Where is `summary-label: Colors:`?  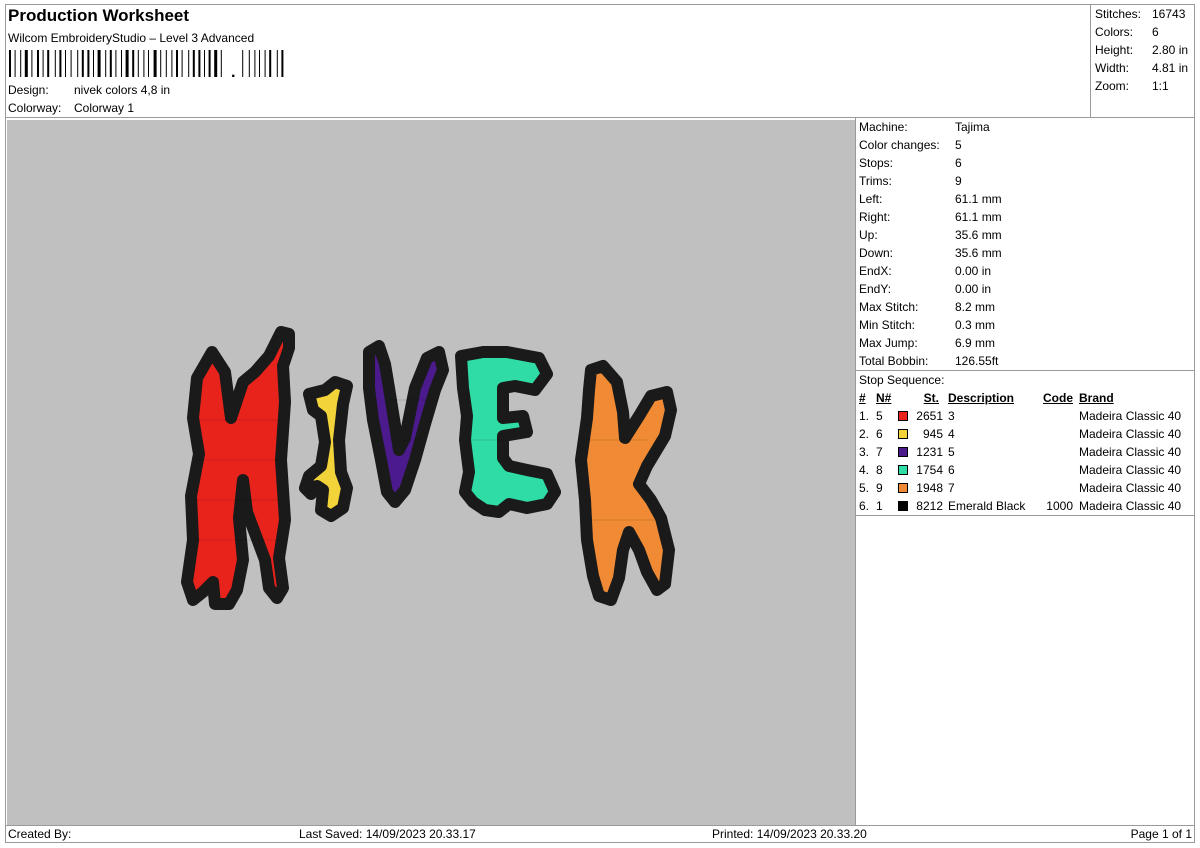
summary-label: Colors: is located at coordinates (1114, 32).